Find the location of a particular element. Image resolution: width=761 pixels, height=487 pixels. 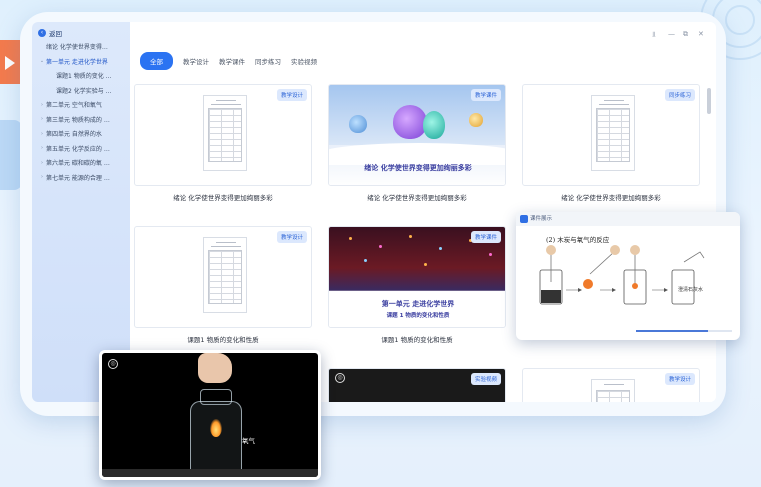

resource-card: 第一单元 走进化学世界 课题 1 物质的变化和性质 教学课件 is located at coordinates (417, 277).